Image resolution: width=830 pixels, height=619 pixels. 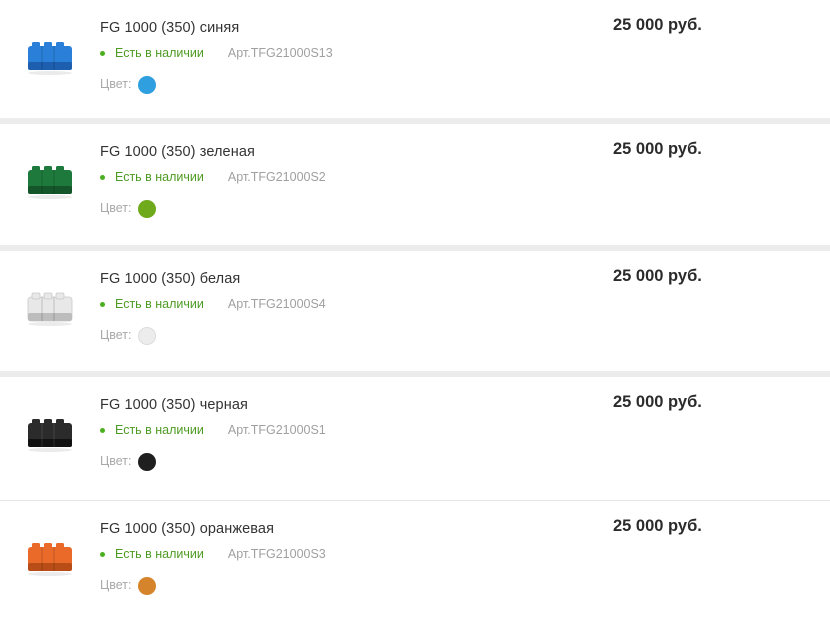 What do you see at coordinates (216, 53) in the screenshot?
I see `availability-row: Есть в наличии Арт.TFG21000S13` at bounding box center [216, 53].